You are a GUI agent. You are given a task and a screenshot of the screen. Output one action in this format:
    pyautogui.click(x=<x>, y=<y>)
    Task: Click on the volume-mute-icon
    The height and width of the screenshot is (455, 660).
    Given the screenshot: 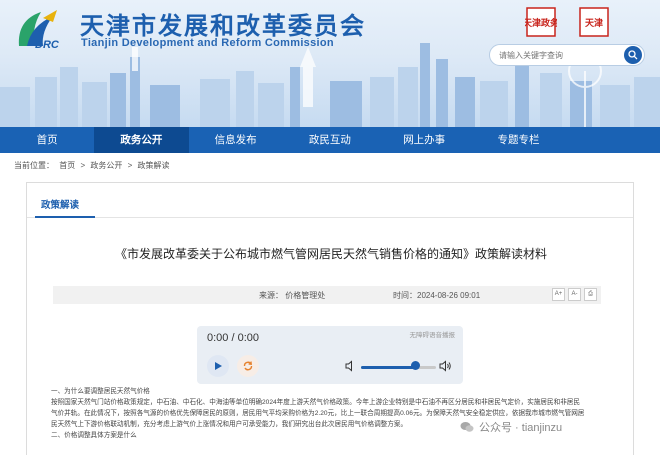 What is the action you would take?
    pyautogui.click(x=351, y=366)
    